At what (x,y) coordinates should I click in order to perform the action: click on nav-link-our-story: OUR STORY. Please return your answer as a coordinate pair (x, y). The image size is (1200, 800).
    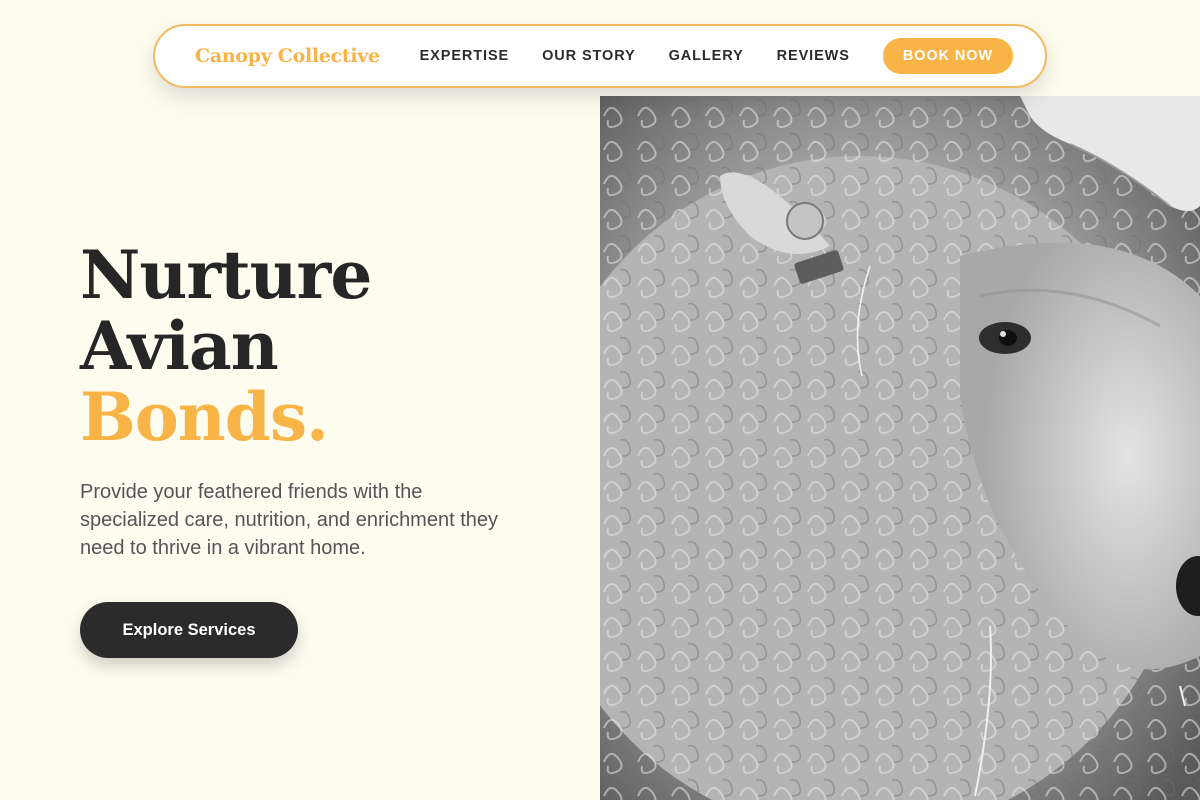
    Looking at the image, I should click on (589, 56).